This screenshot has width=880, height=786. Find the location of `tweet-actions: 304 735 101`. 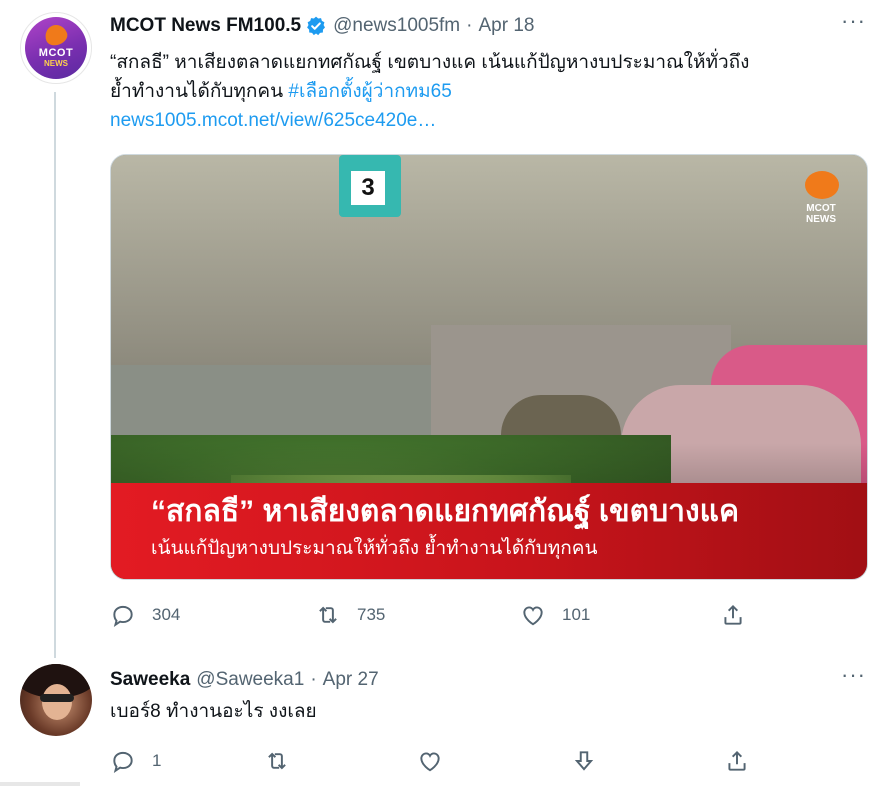

tweet-actions: 304 735 101 is located at coordinates (430, 615).